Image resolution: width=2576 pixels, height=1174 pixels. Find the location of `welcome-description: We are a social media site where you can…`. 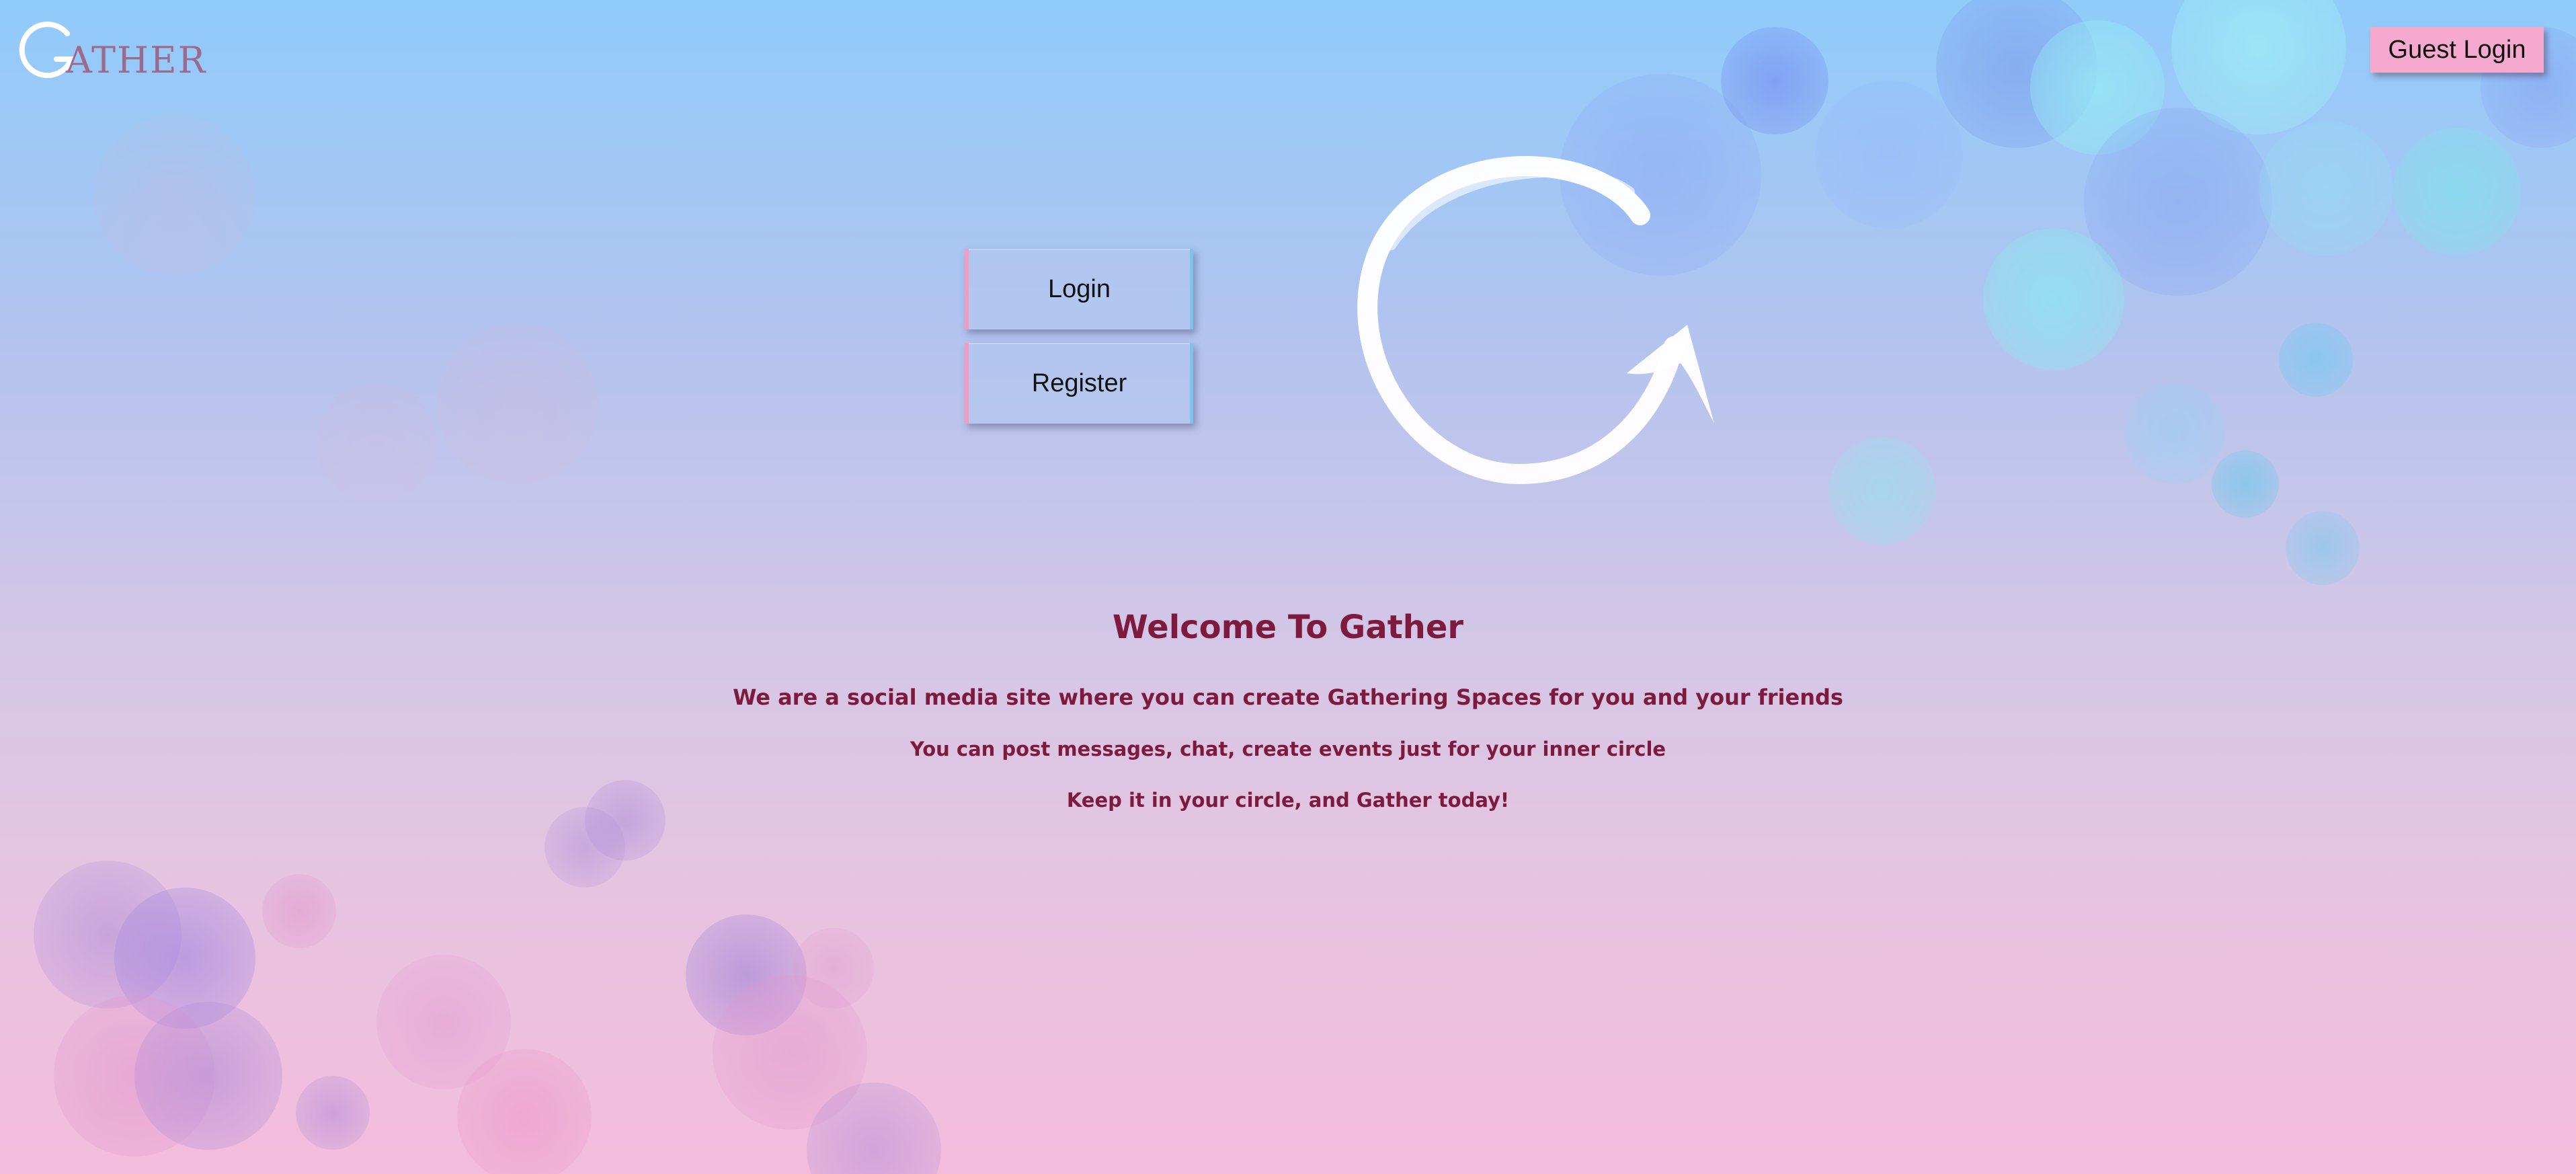

welcome-description: We are a social media site where you can… is located at coordinates (1288, 697).